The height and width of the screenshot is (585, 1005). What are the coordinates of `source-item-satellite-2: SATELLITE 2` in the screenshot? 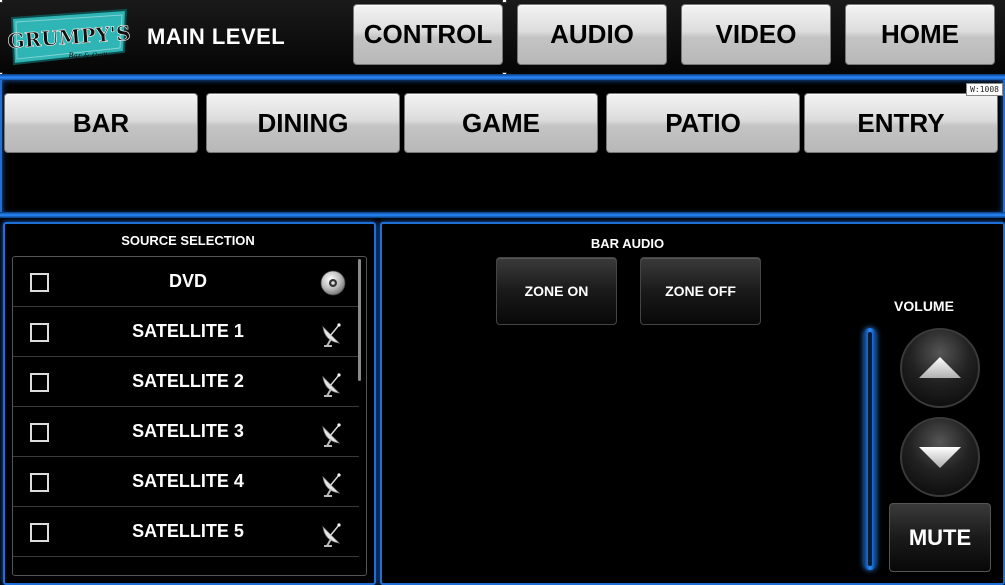 It's located at (186, 382).